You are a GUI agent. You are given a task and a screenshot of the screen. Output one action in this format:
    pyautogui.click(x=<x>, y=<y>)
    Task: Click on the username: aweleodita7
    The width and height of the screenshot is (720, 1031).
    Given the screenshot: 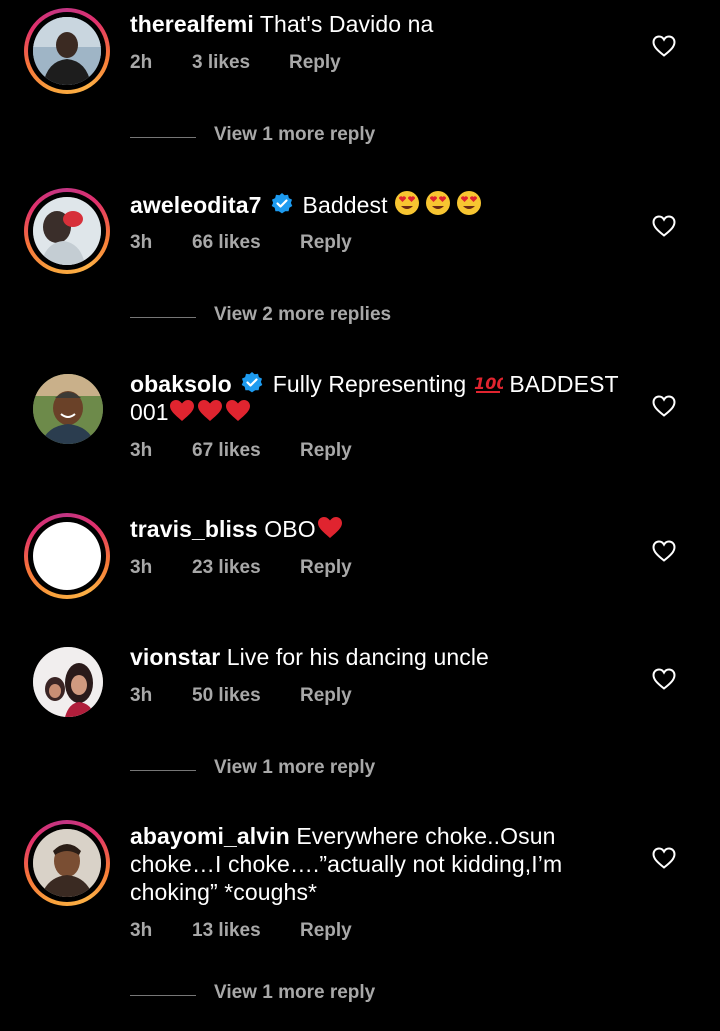 What is the action you would take?
    pyautogui.click(x=196, y=205)
    